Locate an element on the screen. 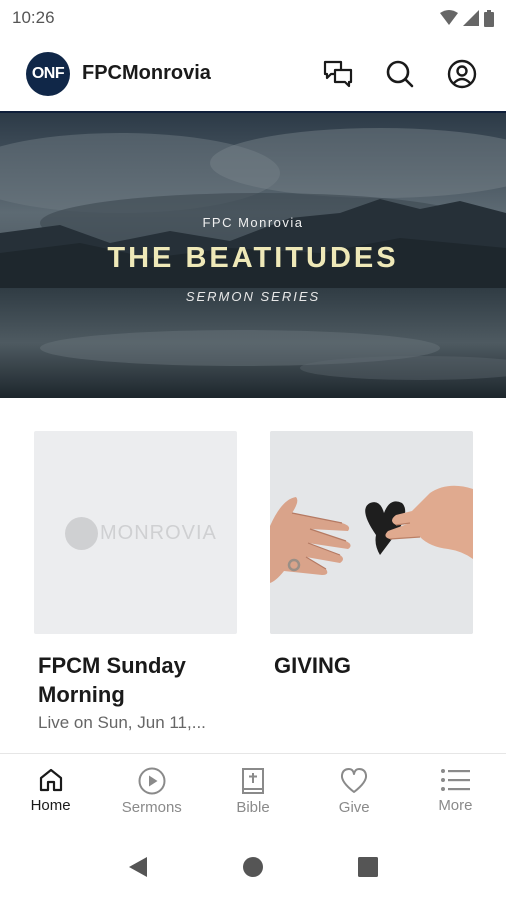  monrovia-logo: MONROVIA is located at coordinates (141, 533).